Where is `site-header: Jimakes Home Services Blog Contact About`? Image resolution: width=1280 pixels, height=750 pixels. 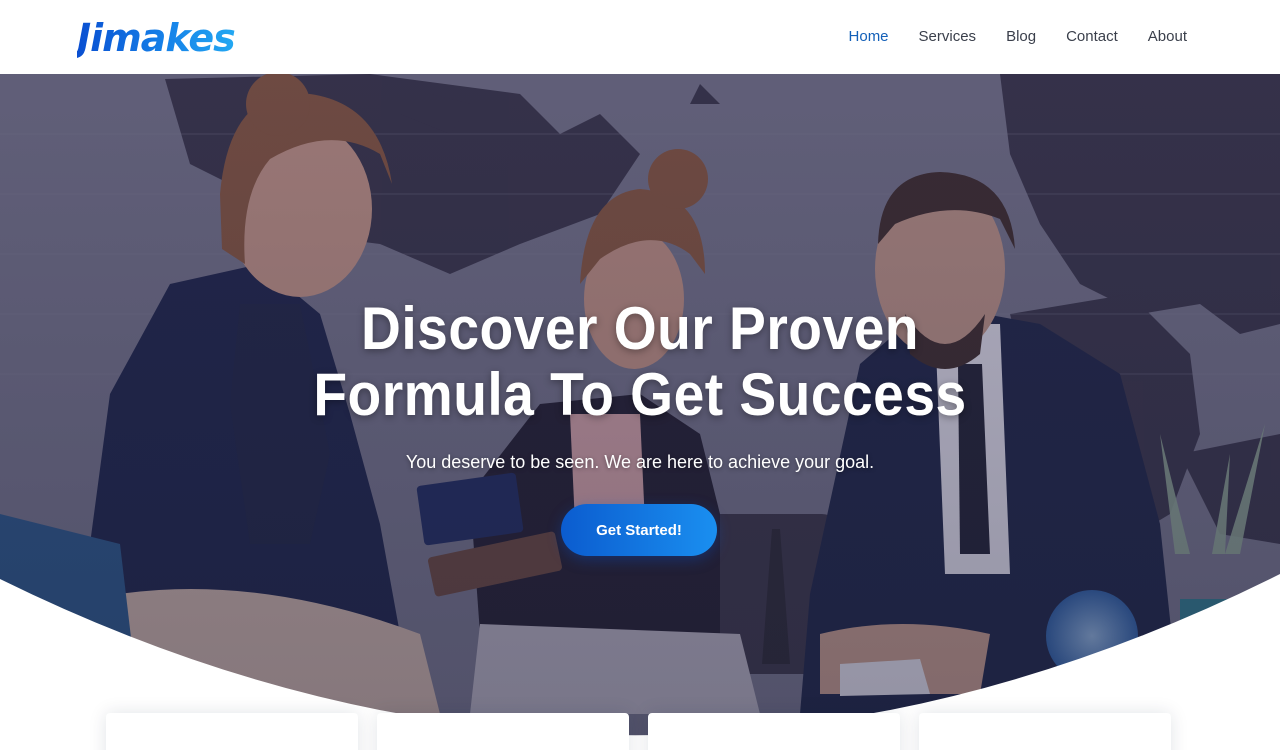
site-header: Jimakes Home Services Blog Contact About is located at coordinates (640, 37).